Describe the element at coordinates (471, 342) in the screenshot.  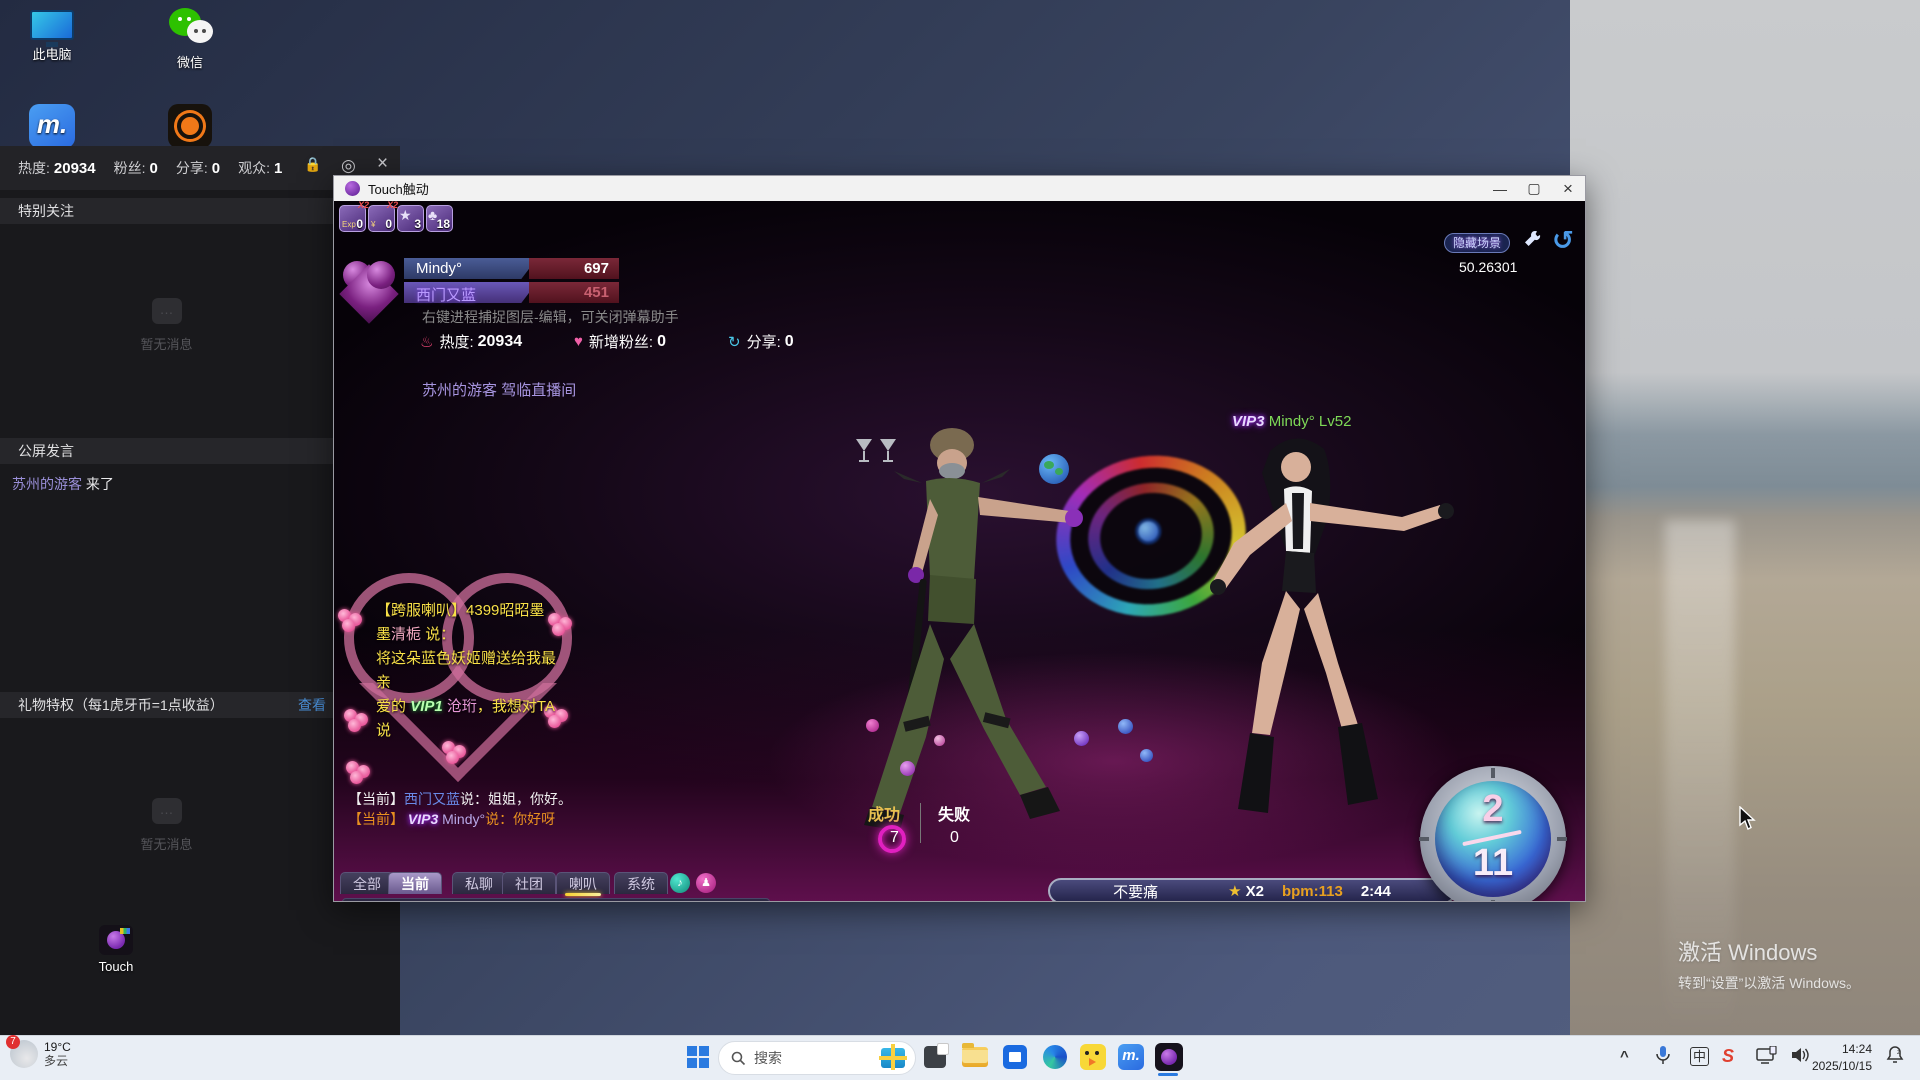
I see `game-stat-heat: ♨ 热度: 20934` at that location.